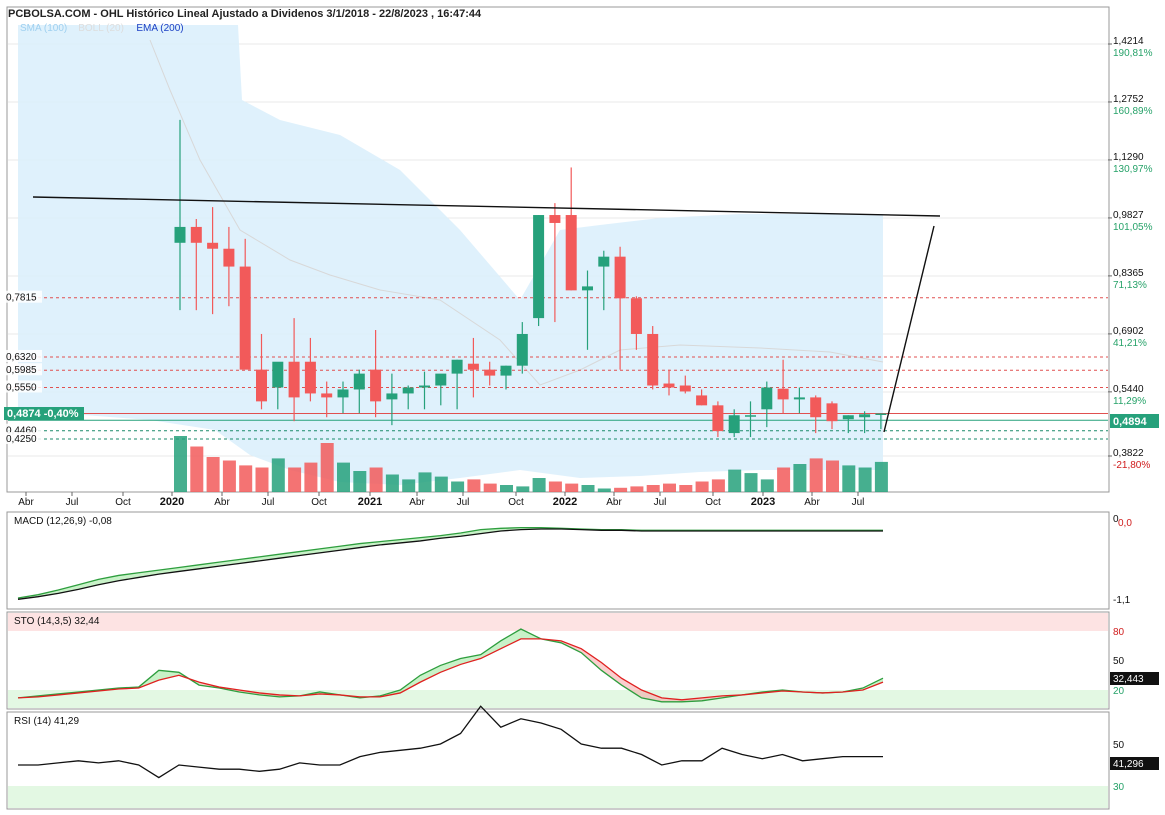 The height and width of the screenshot is (815, 1165). Describe the element at coordinates (1128, 764) in the screenshot. I see `rsi-current-value: 41,296` at that location.